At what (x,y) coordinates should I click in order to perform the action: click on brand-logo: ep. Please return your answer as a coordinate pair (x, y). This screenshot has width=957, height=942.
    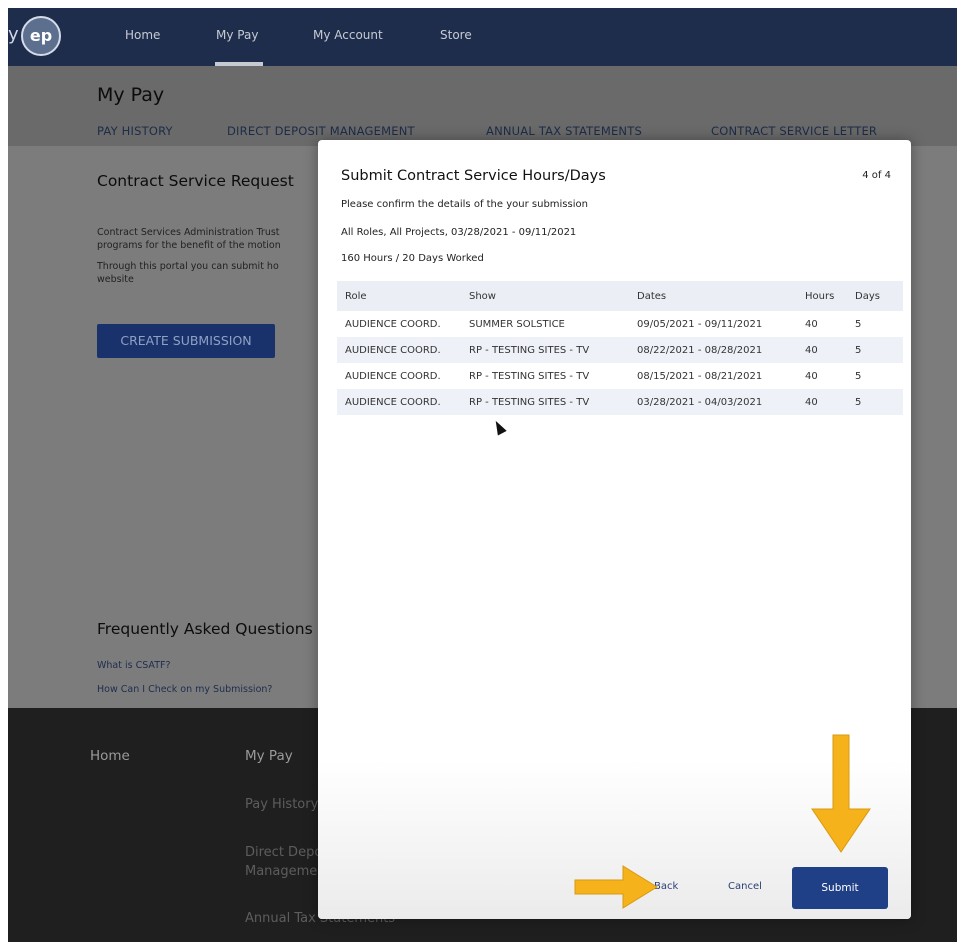
    Looking at the image, I should click on (41, 36).